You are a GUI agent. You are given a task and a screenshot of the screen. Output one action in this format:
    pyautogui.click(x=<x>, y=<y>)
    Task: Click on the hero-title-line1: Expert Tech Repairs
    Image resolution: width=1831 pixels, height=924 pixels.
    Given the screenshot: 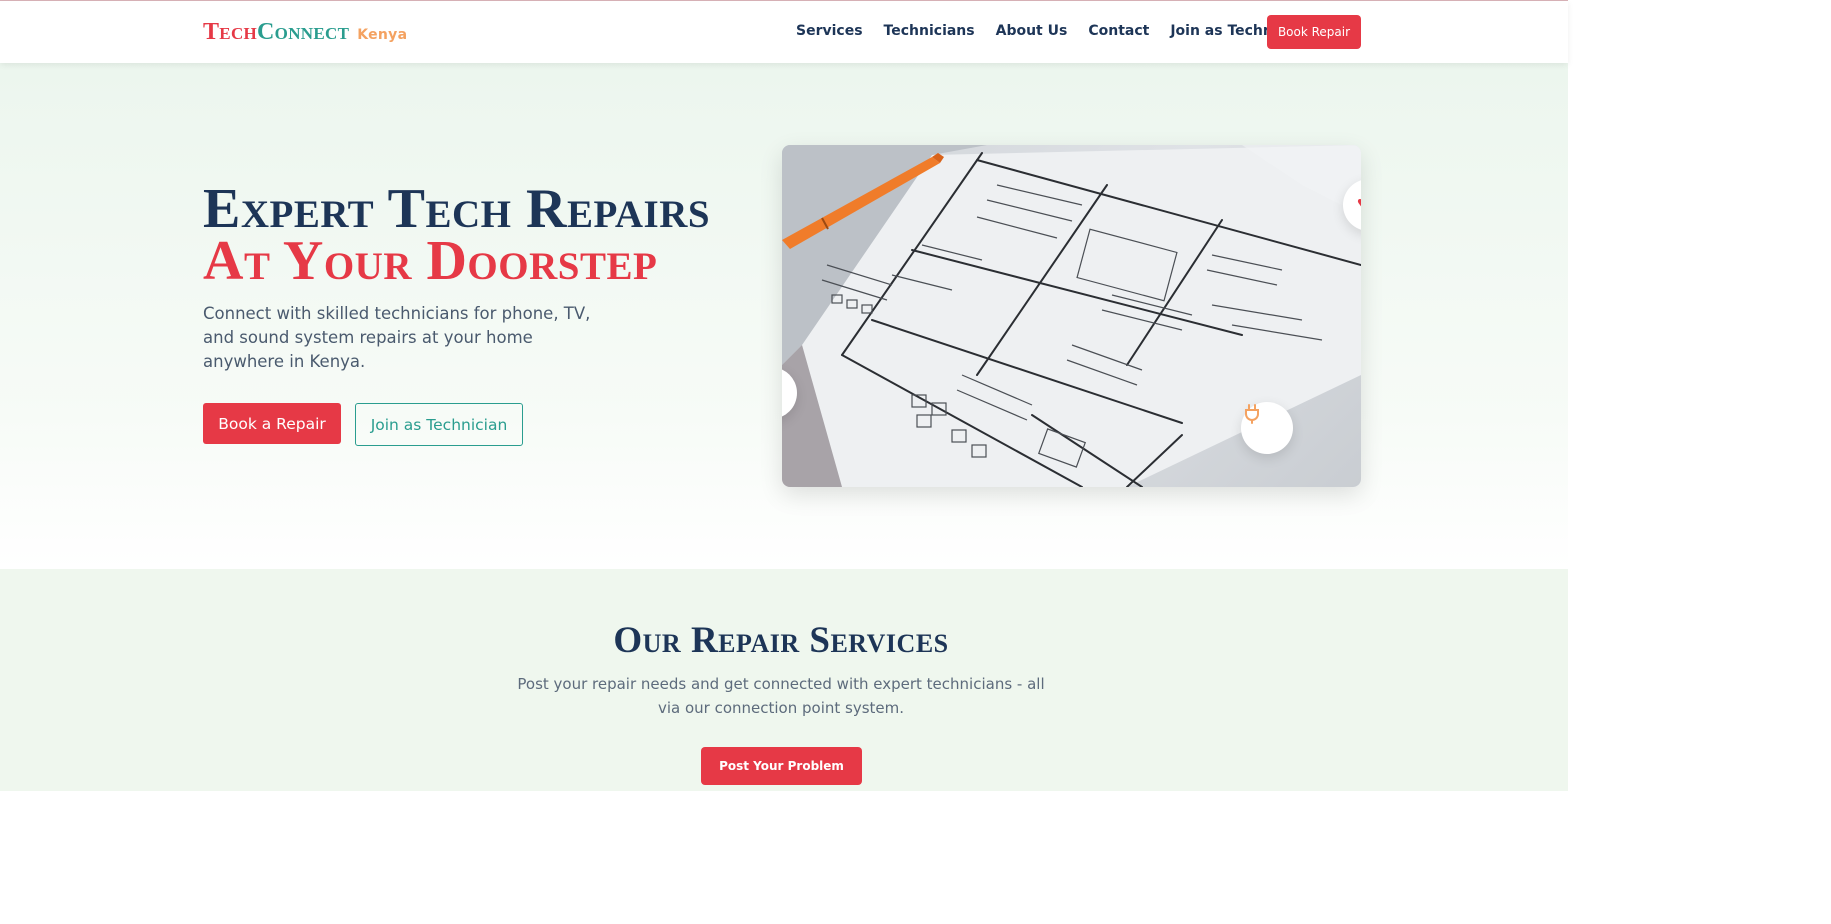 What is the action you would take?
    pyautogui.click(x=457, y=209)
    